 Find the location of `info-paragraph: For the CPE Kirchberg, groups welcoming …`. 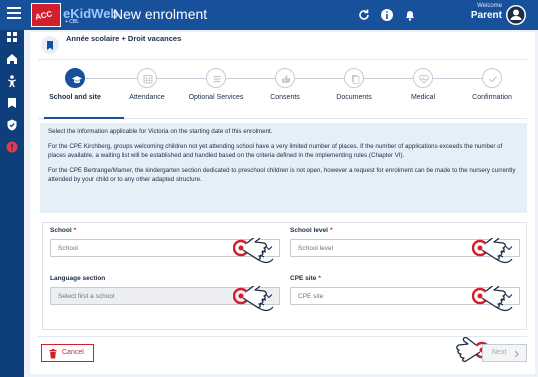

info-paragraph: For the CPE Kirchberg, groups welcoming … is located at coordinates (275, 151).